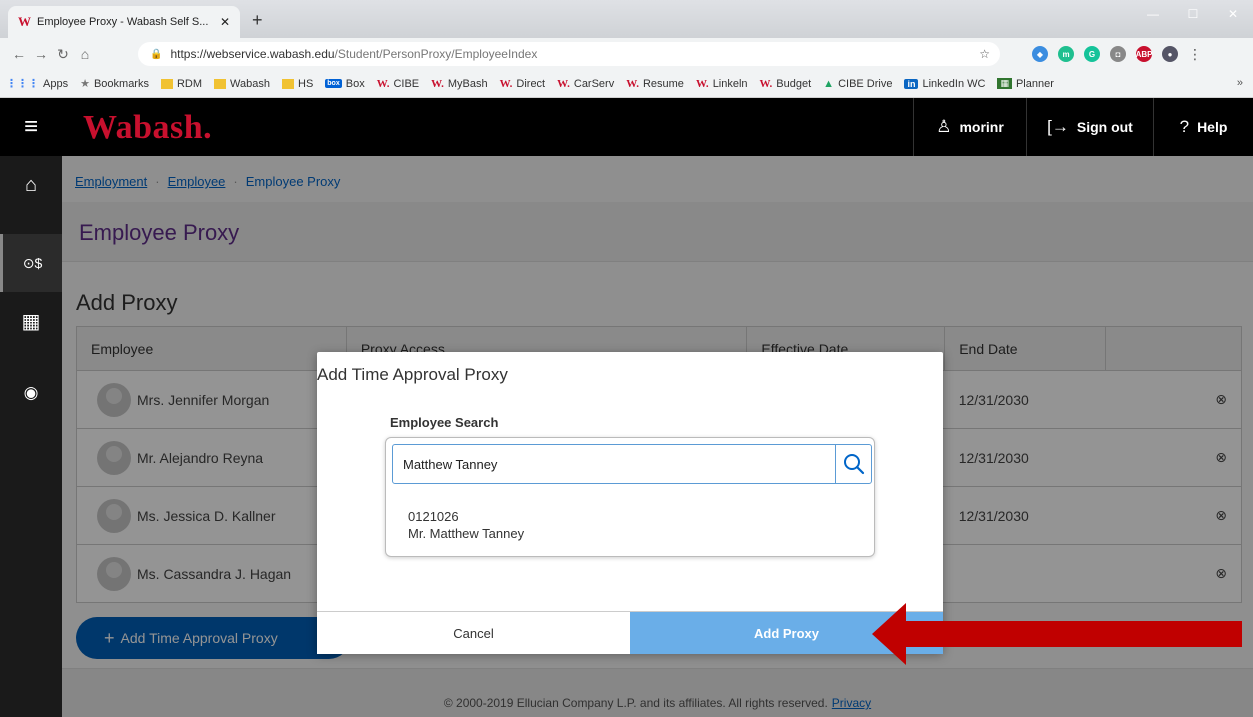 The width and height of the screenshot is (1253, 717). I want to click on adblock-extension-icon: ABP, so click(1144, 54).